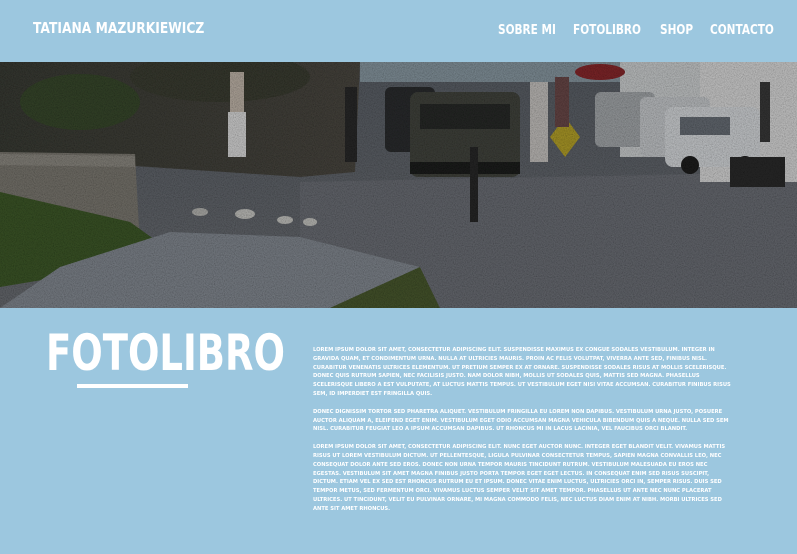  What do you see at coordinates (676, 30) in the screenshot?
I see `nav-shop: SHOP` at bounding box center [676, 30].